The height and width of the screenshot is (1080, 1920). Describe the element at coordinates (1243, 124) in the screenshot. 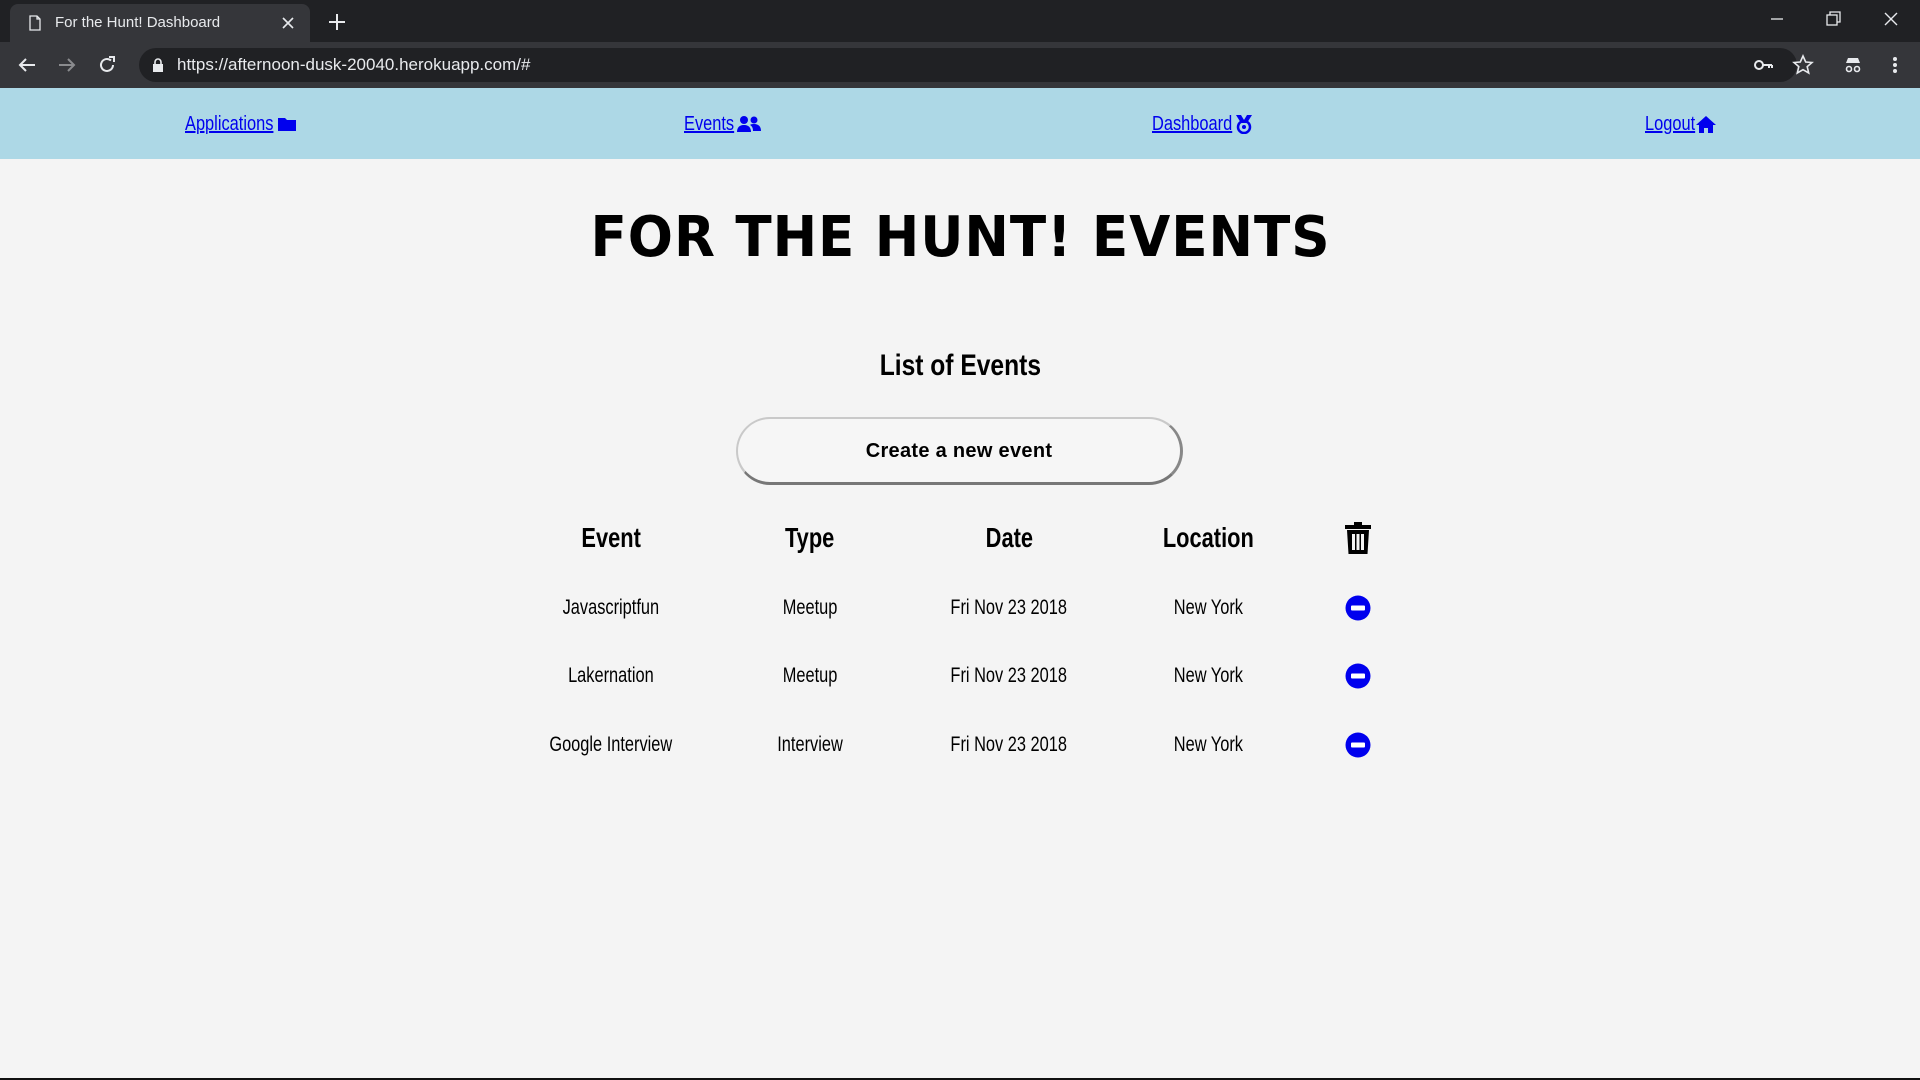

I see `medal-icon` at that location.